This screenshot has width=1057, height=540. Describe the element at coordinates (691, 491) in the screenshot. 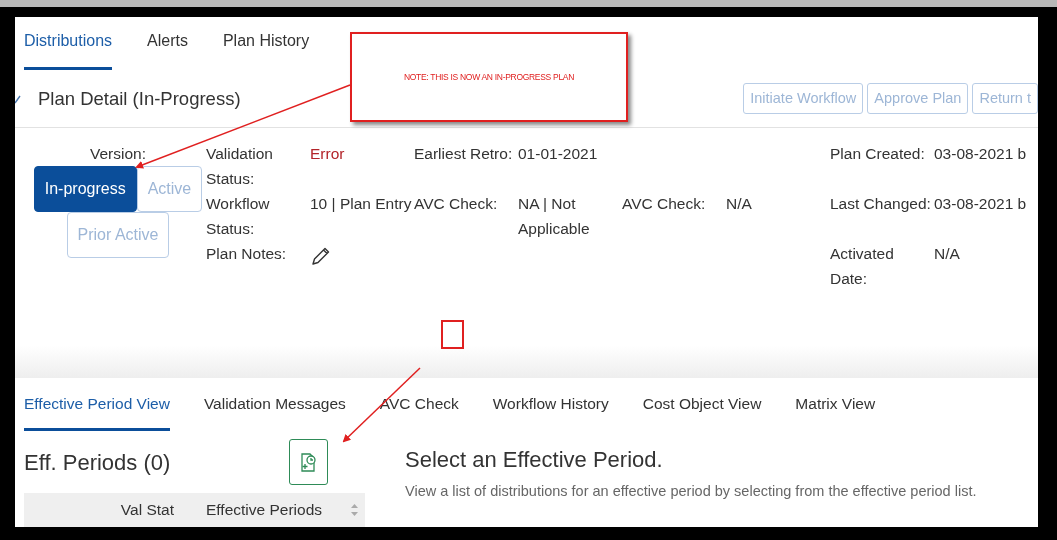

I see `panel-text: View a list of distributions for an effective period by selecting from the effective period list.` at that location.